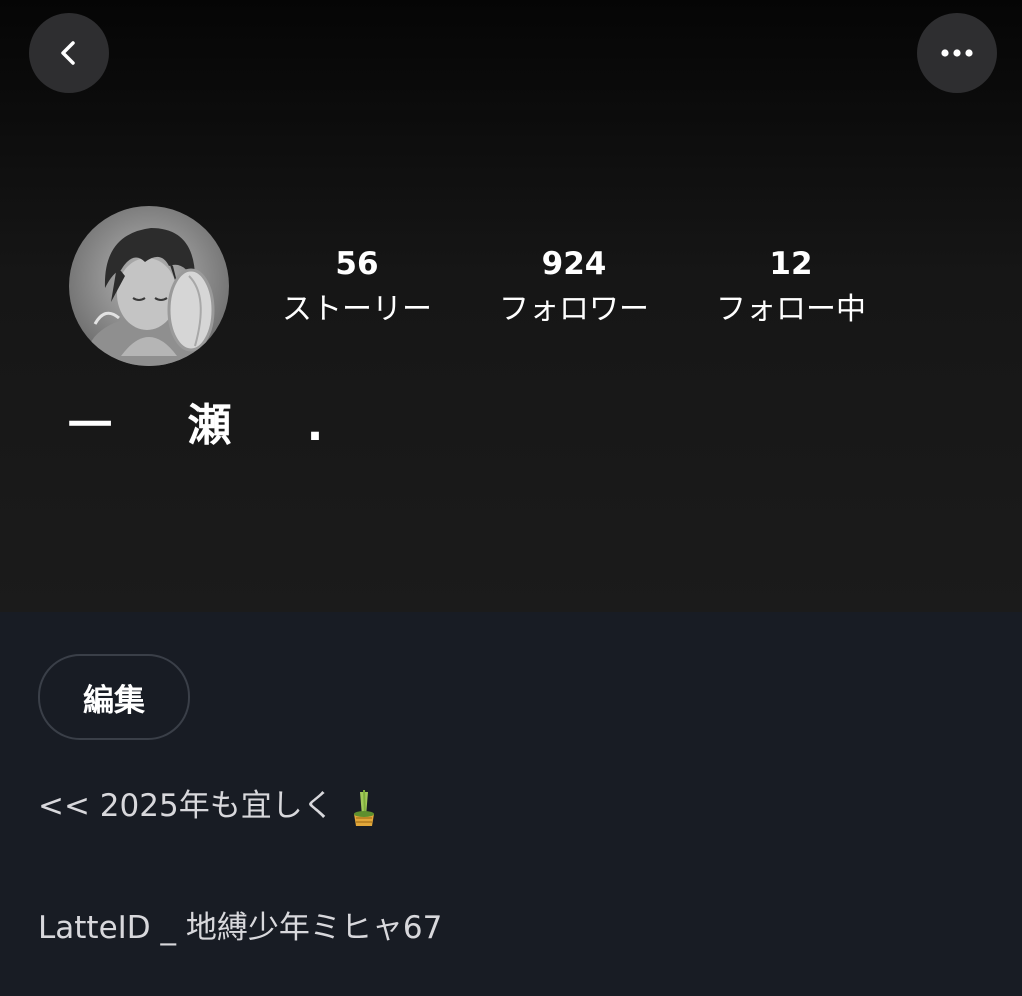  I want to click on followers-count: 924, so click(574, 264).